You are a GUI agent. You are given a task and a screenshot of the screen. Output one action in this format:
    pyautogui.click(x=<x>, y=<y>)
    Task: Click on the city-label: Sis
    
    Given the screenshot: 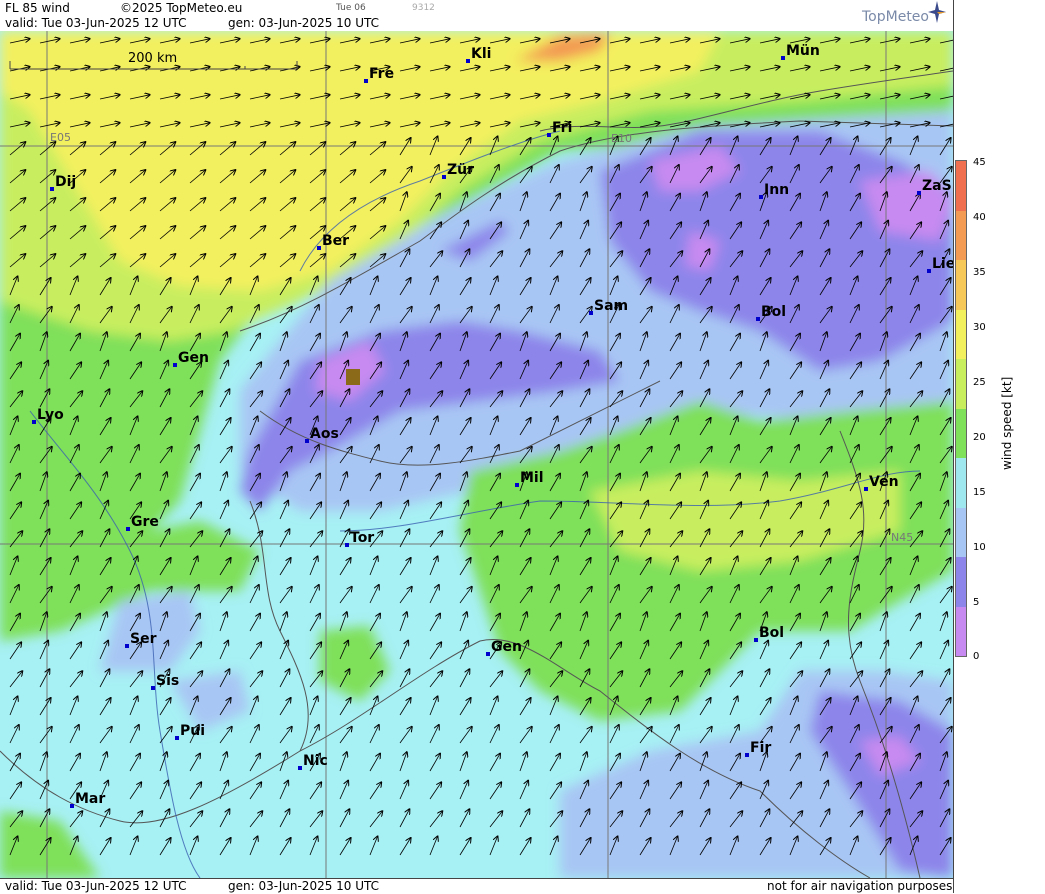 What is the action you would take?
    pyautogui.click(x=168, y=681)
    